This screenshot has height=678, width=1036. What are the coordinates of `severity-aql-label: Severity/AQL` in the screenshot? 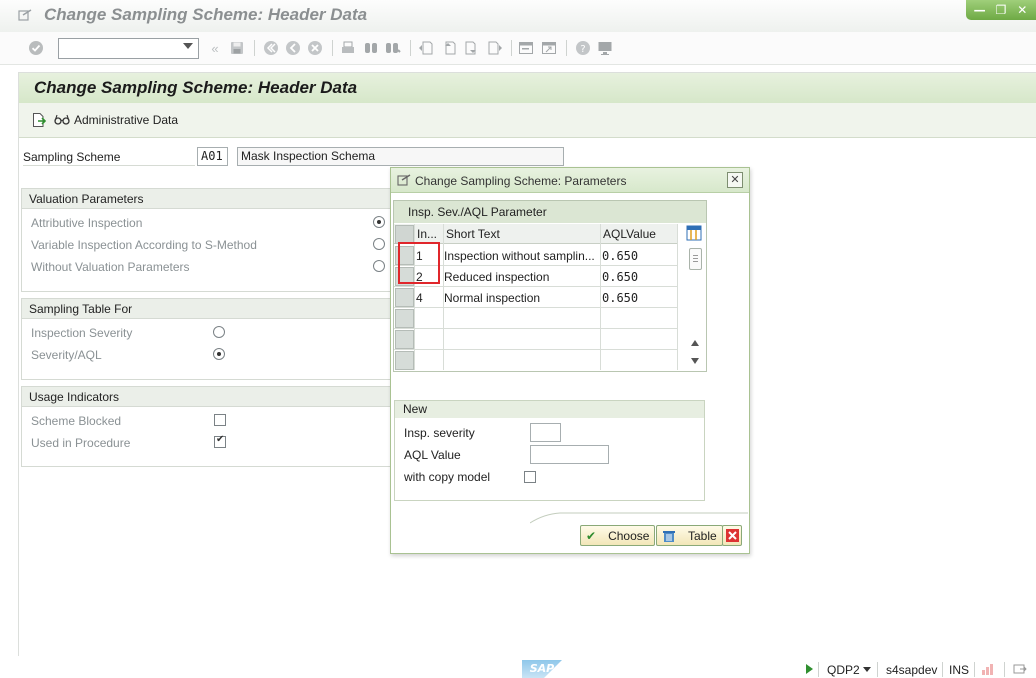 It's located at (66, 355).